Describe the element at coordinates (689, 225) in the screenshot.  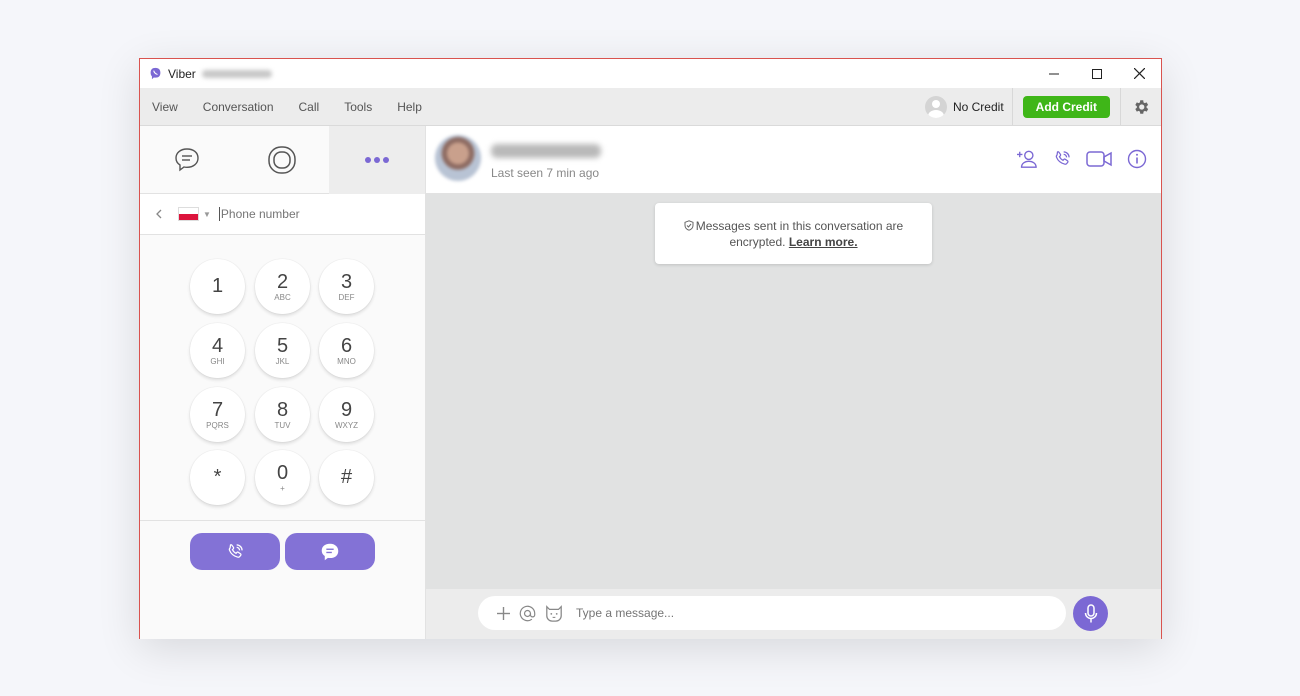
I see `shield-icon` at that location.